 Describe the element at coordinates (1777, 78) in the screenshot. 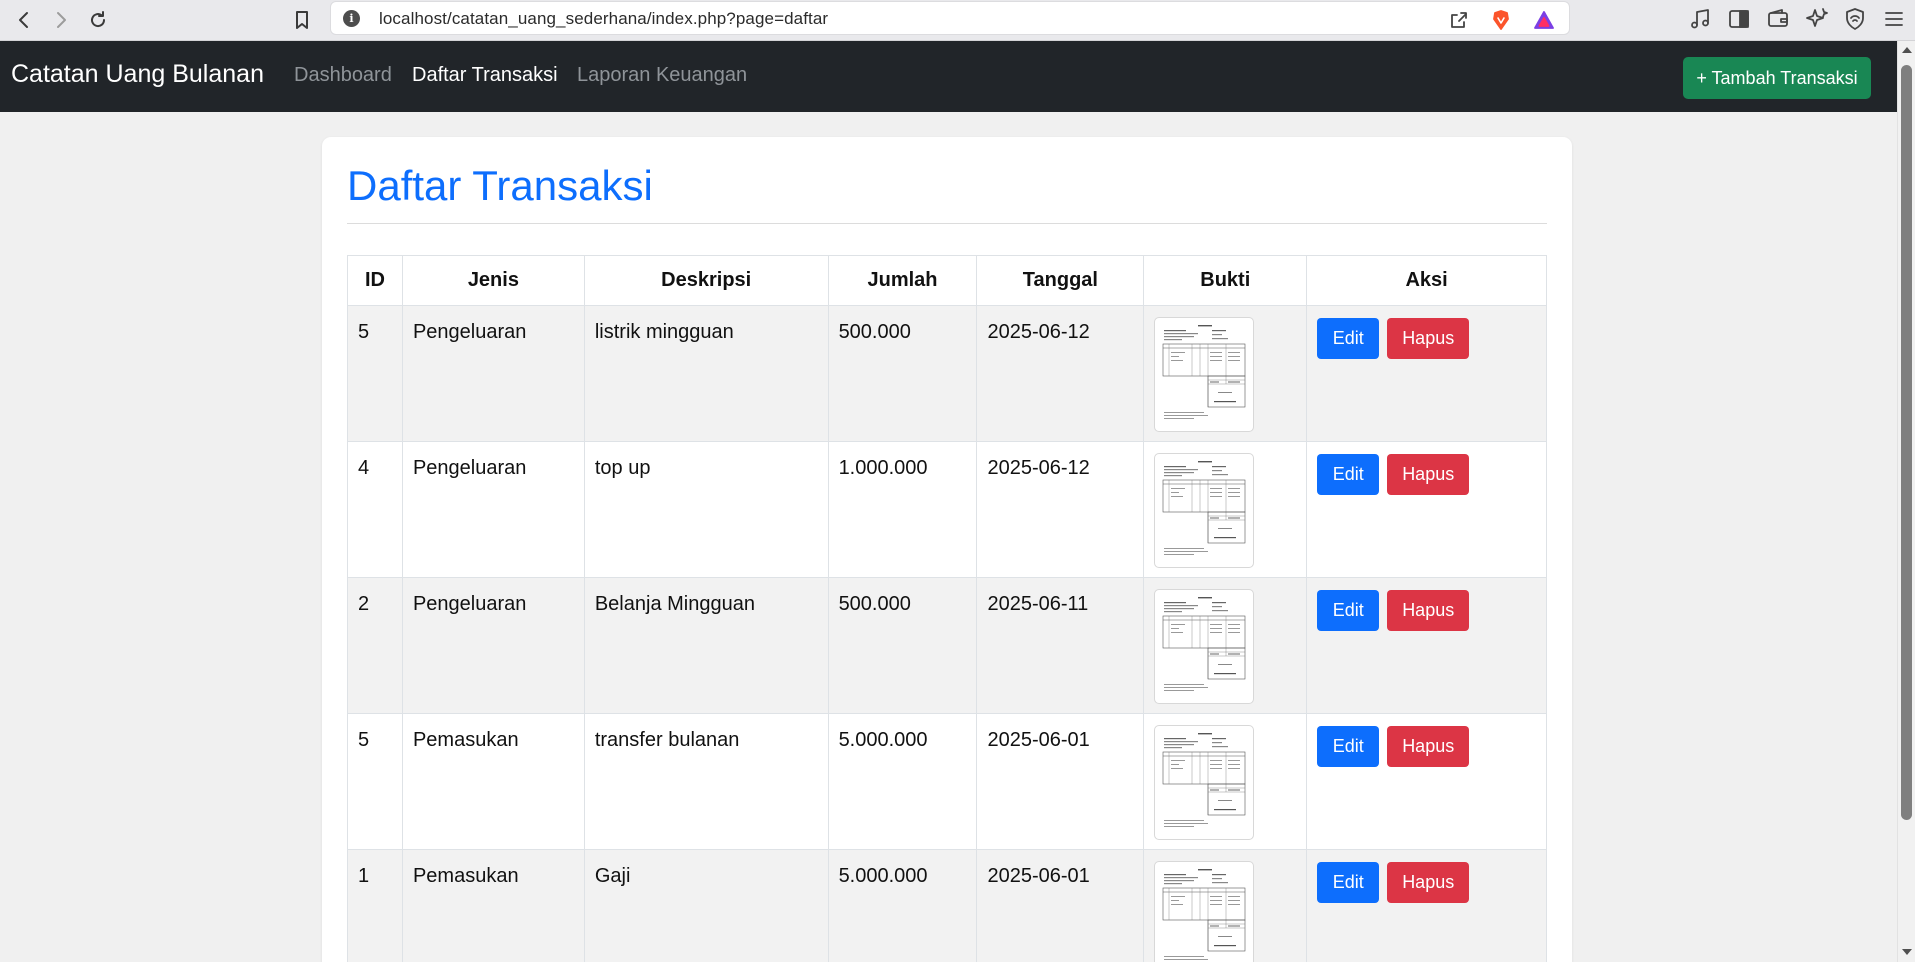

I see `add-transaction-button: + Tambah Transaksi` at that location.